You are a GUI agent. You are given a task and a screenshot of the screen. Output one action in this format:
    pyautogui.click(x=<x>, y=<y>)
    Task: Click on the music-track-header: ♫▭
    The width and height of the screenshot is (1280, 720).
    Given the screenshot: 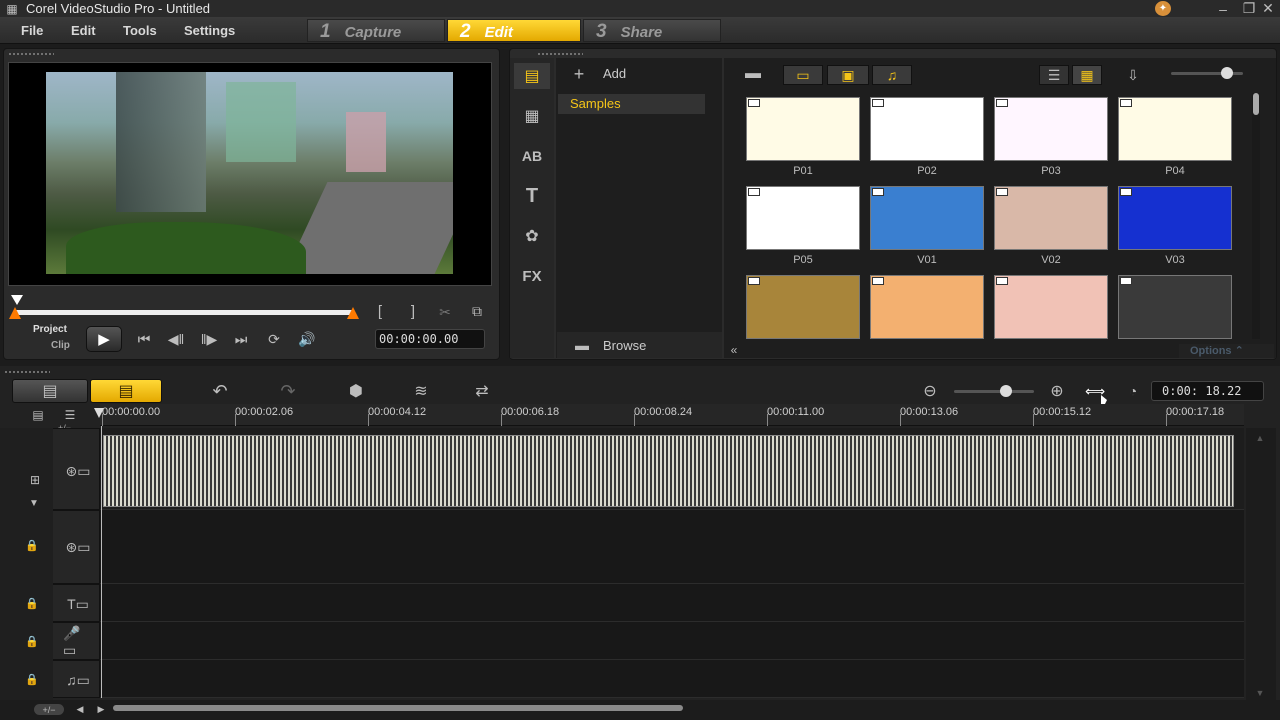 What is the action you would take?
    pyautogui.click(x=76, y=679)
    